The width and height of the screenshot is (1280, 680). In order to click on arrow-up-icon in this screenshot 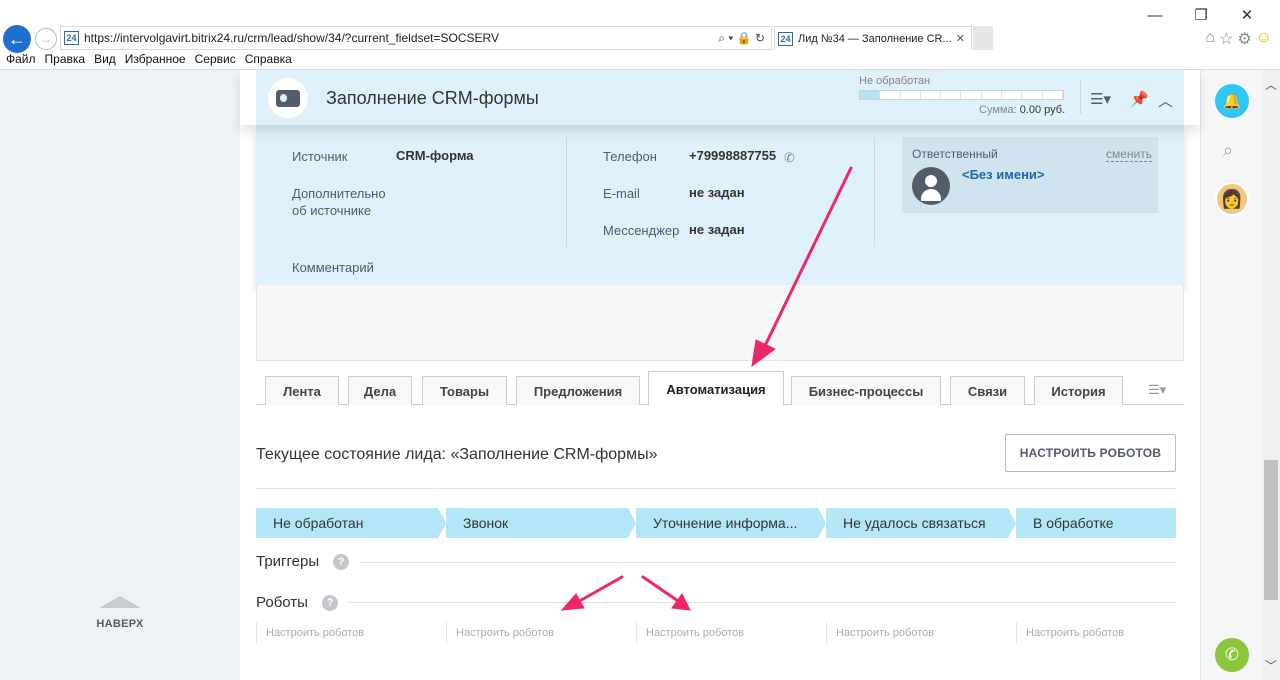, I will do `click(120, 602)`.